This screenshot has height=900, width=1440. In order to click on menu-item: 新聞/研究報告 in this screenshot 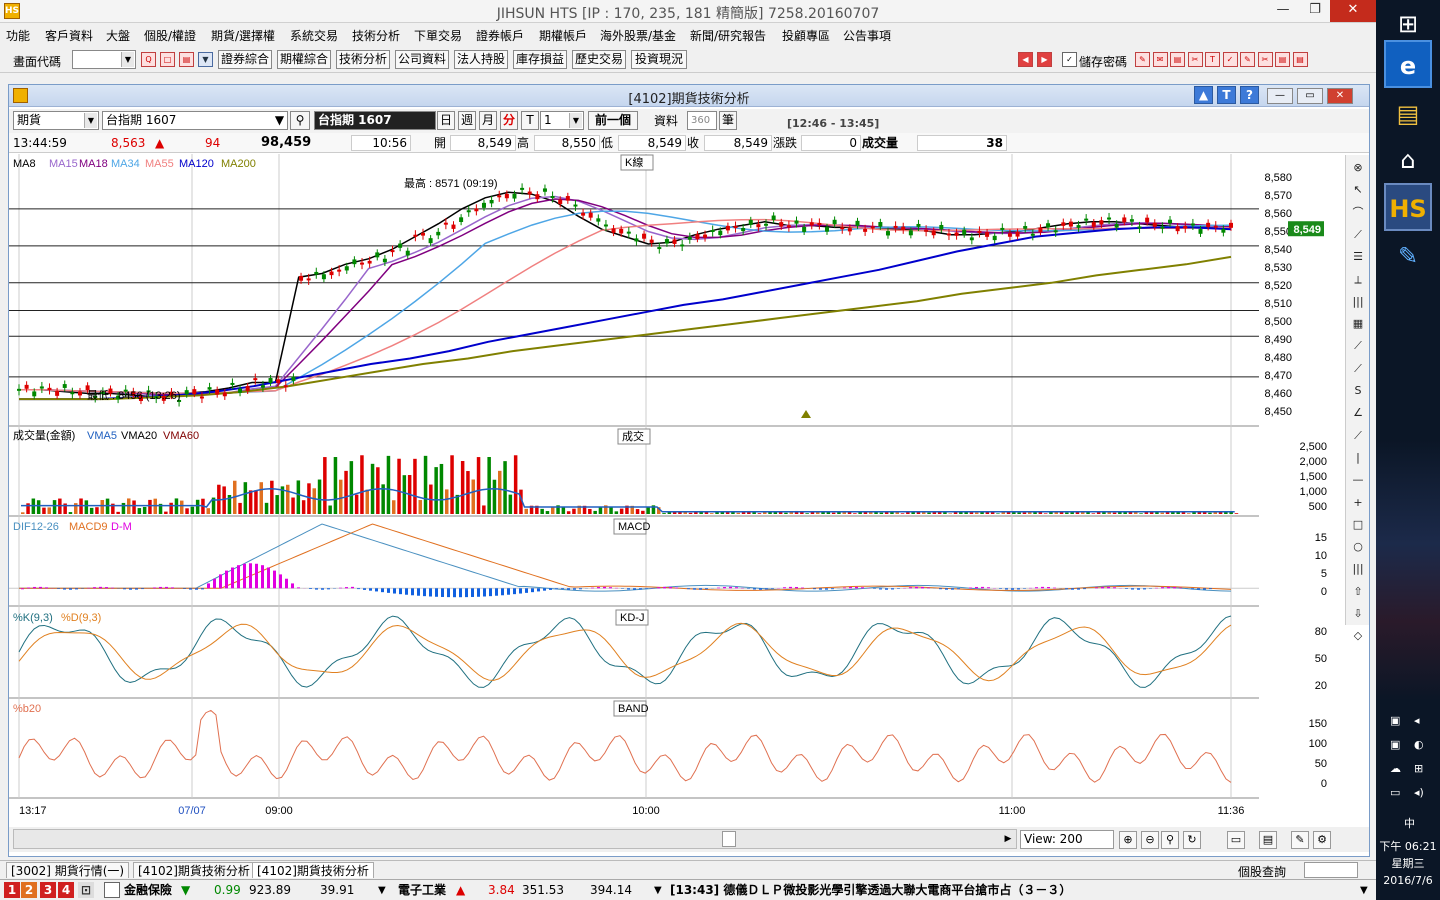, I will do `click(728, 35)`.